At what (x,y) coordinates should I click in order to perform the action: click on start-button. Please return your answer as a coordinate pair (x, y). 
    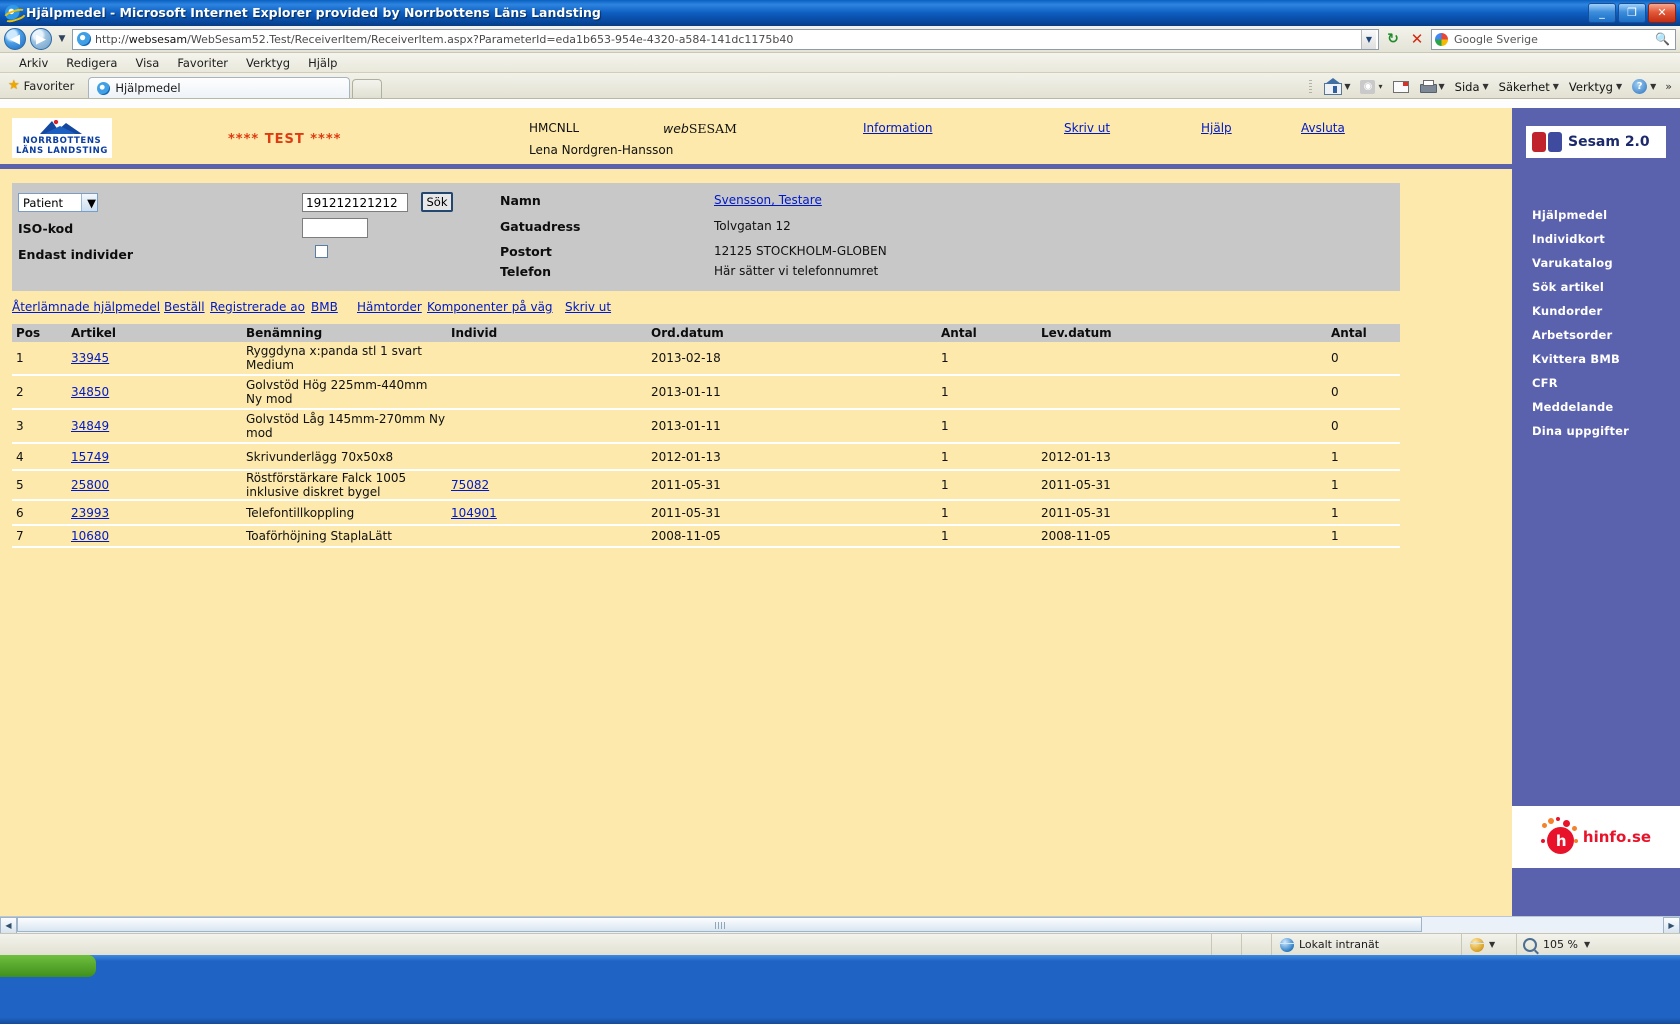
    Looking at the image, I should click on (48, 966).